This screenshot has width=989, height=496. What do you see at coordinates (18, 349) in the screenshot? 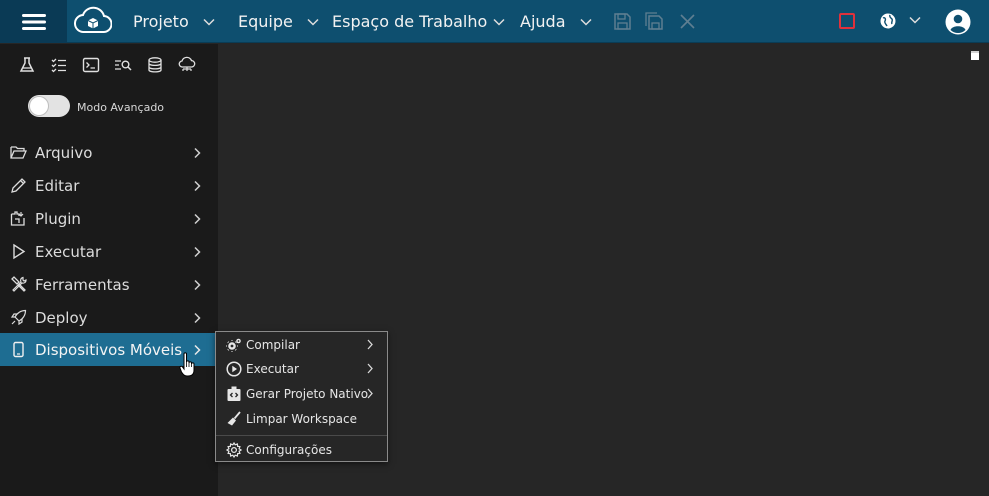
I see `mobile-icon` at bounding box center [18, 349].